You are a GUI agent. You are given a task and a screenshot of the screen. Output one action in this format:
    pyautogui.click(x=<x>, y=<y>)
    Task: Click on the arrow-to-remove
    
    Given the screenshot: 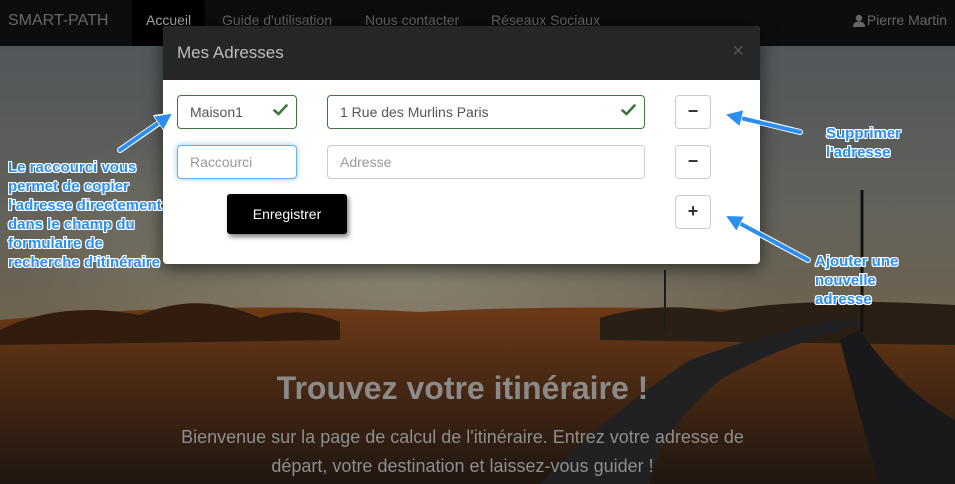 What is the action you would take?
    pyautogui.click(x=765, y=124)
    